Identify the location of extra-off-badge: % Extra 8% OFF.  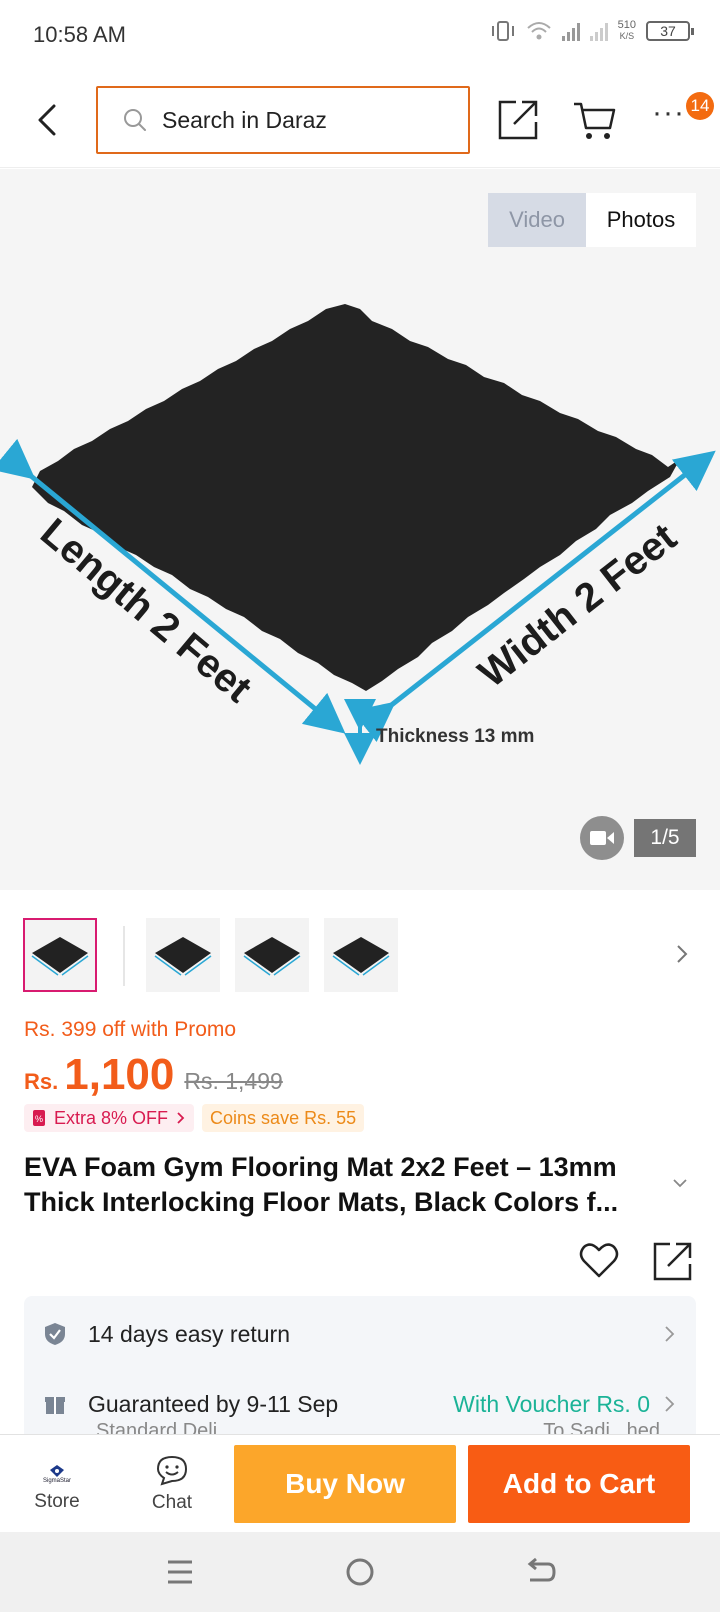
(109, 1118).